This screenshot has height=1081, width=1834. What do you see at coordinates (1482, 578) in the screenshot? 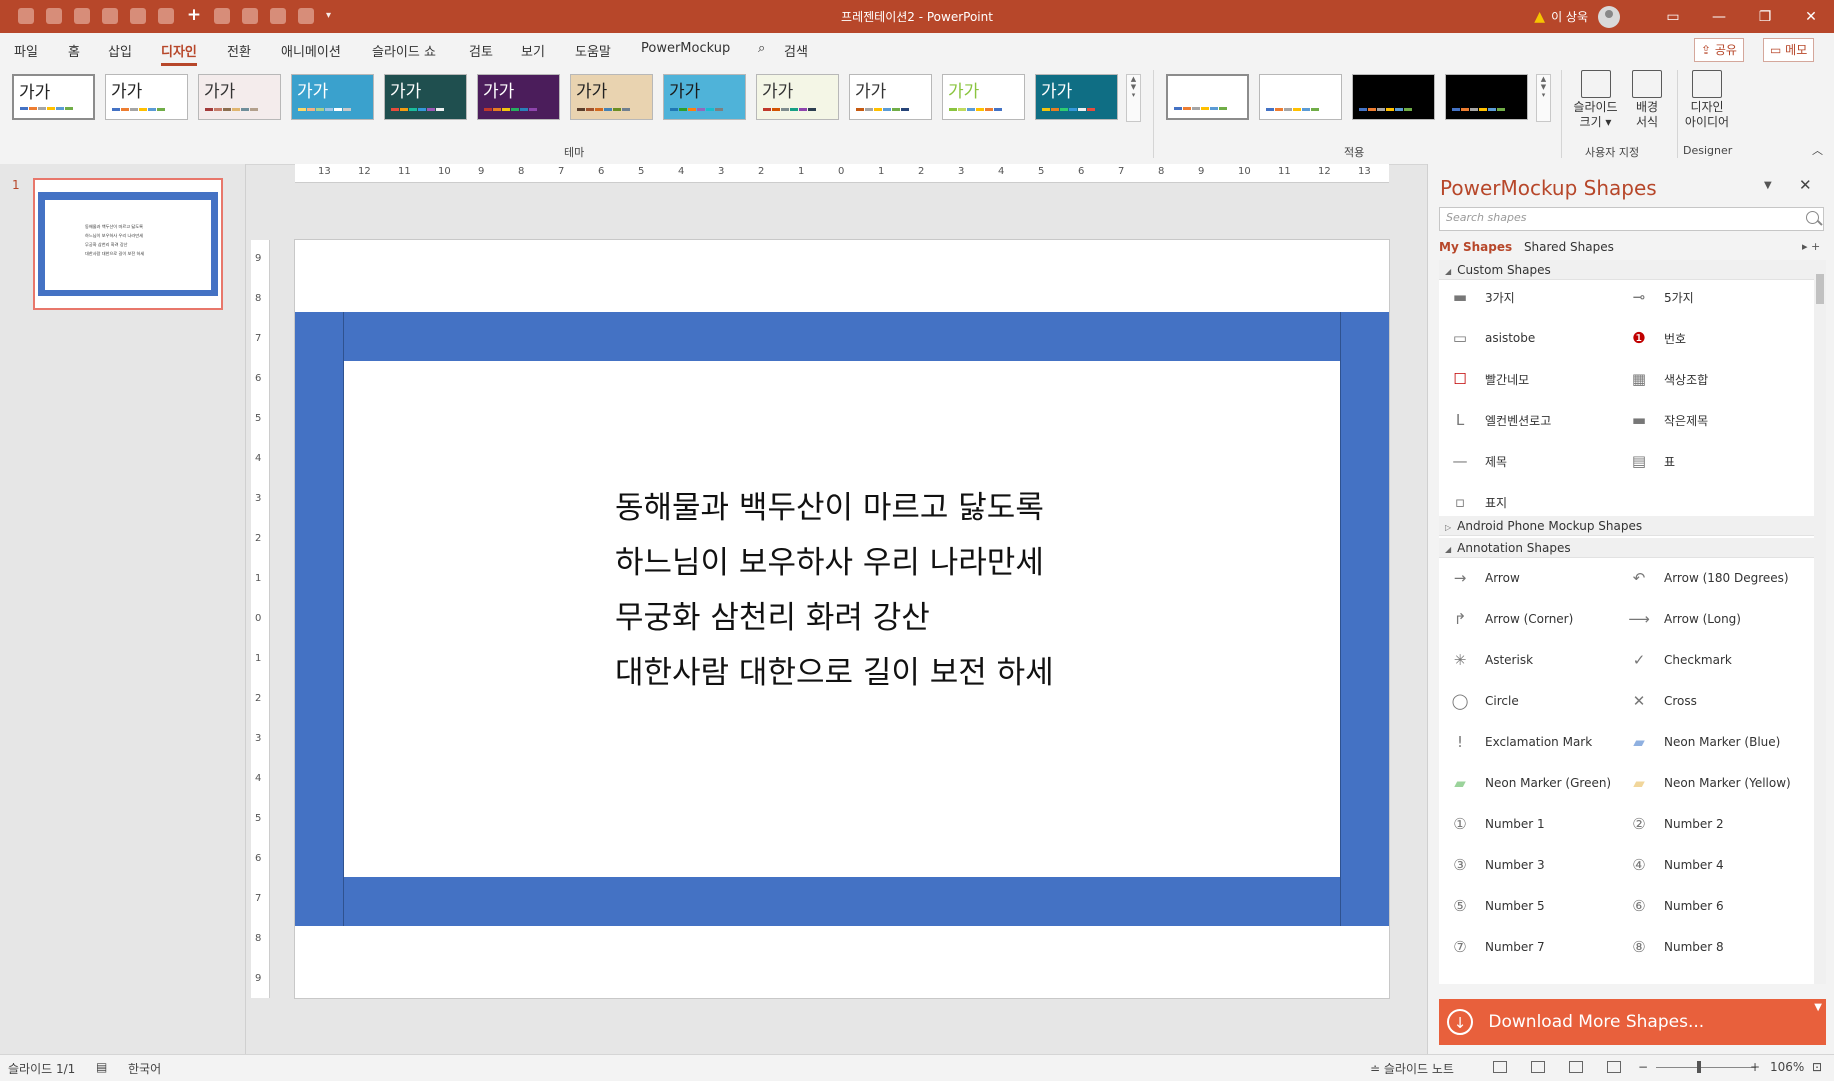
I see `annotation-shape-item: → Arrow` at bounding box center [1482, 578].